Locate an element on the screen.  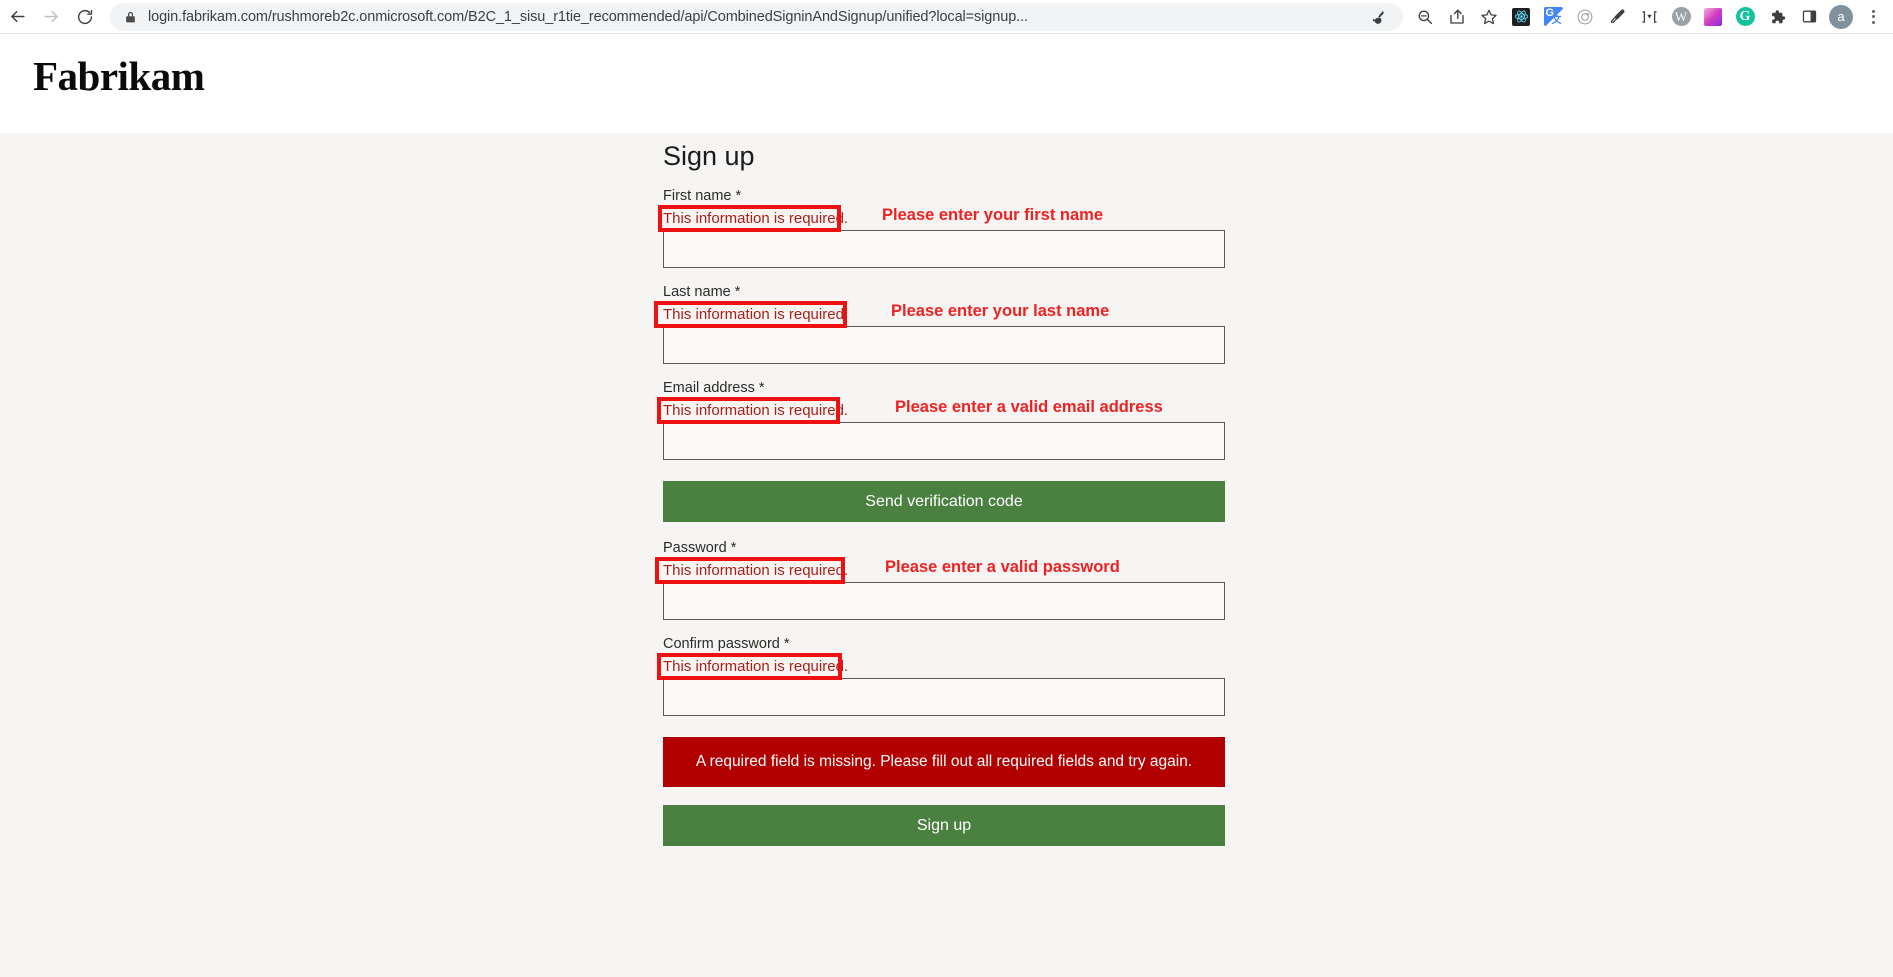
lock-icon is located at coordinates (130, 17).